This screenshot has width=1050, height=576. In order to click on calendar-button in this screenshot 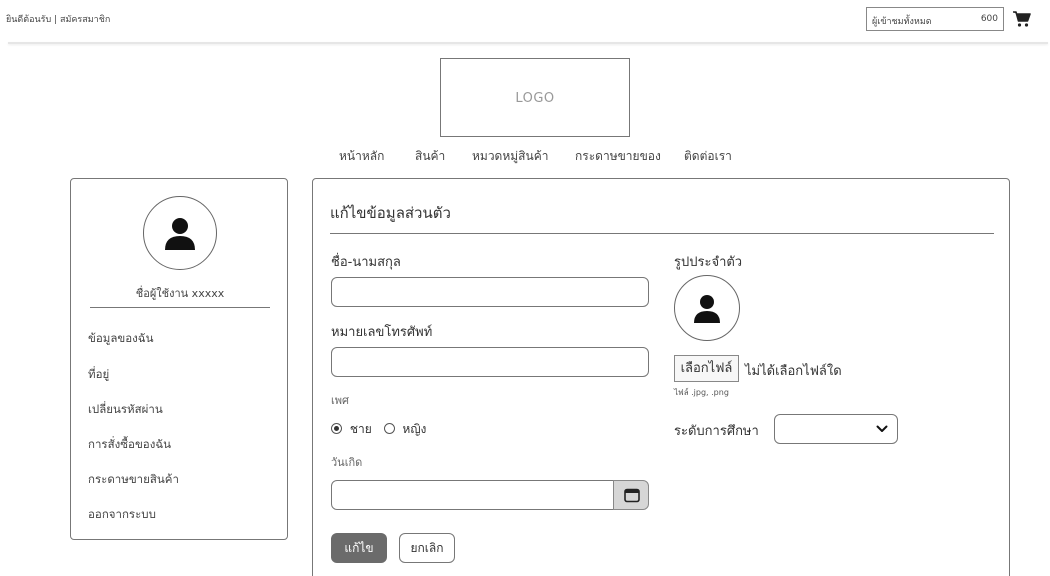, I will do `click(631, 495)`.